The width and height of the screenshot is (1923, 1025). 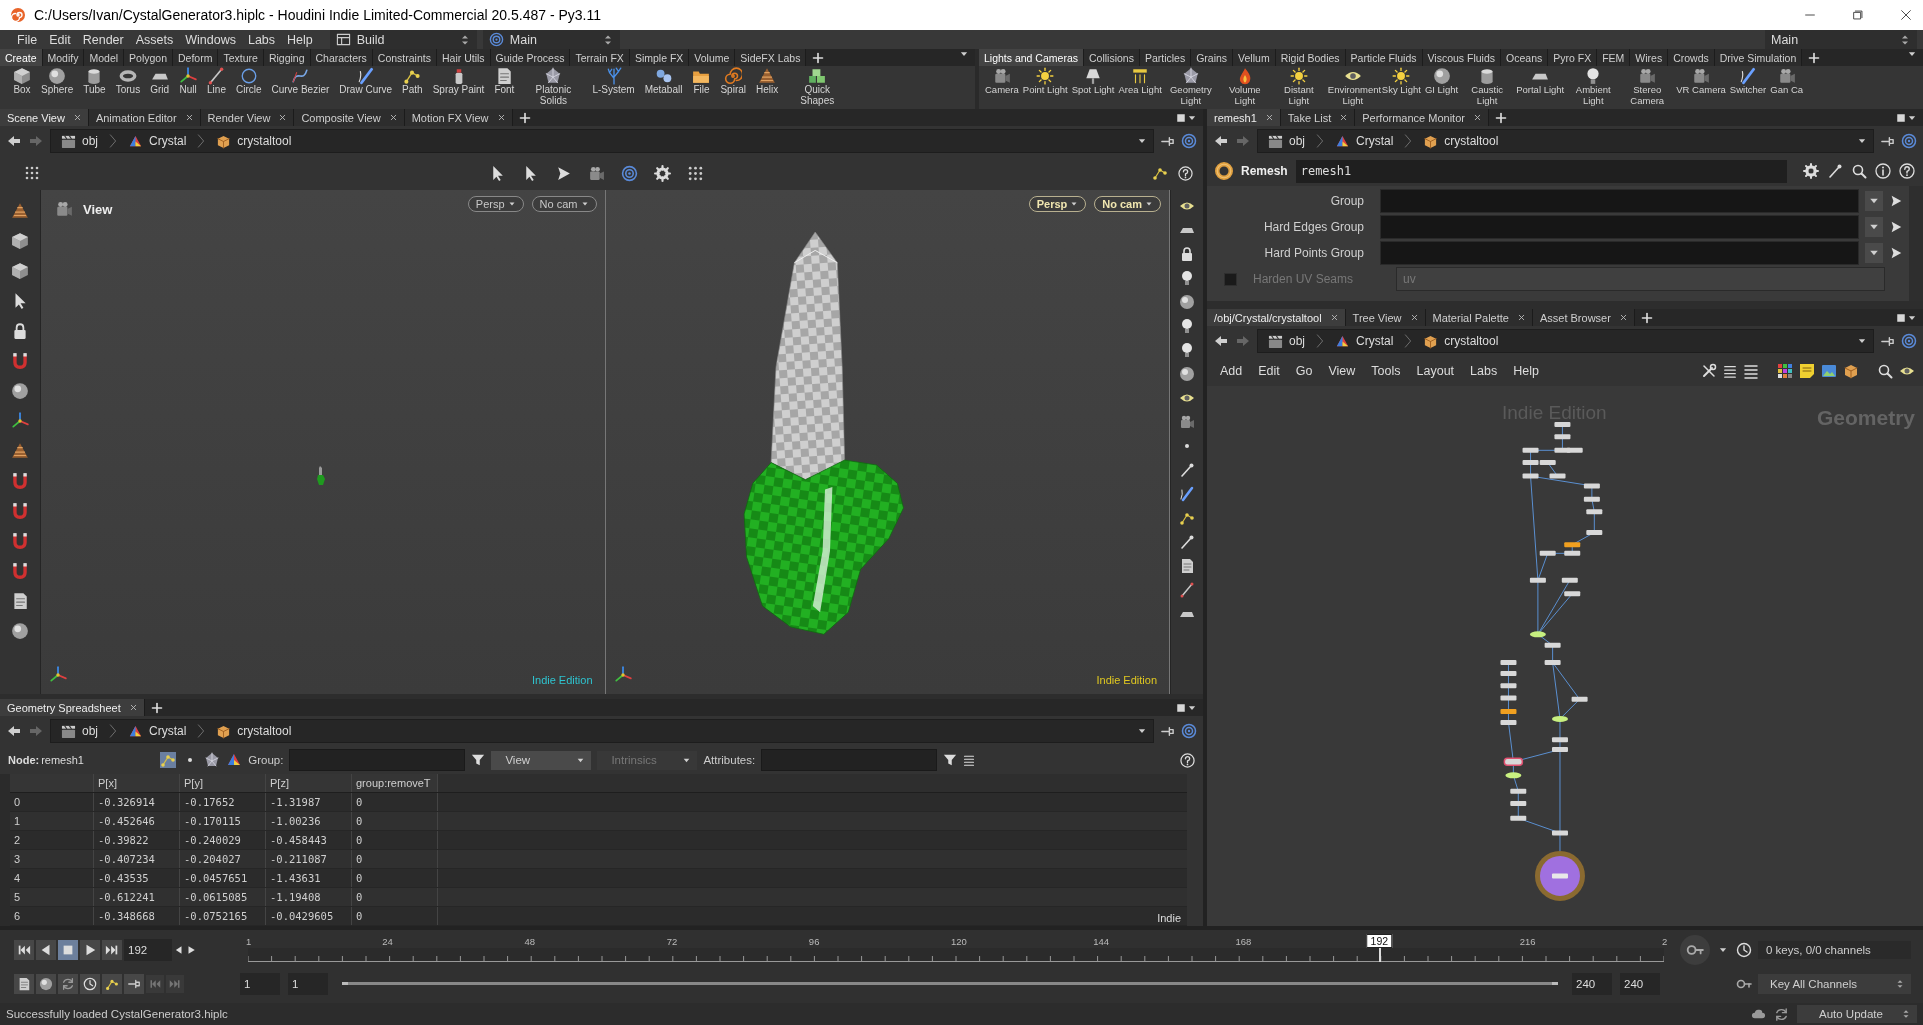 What do you see at coordinates (323, 442) in the screenshot?
I see `viewport: View Persp No cam Indie Edition` at bounding box center [323, 442].